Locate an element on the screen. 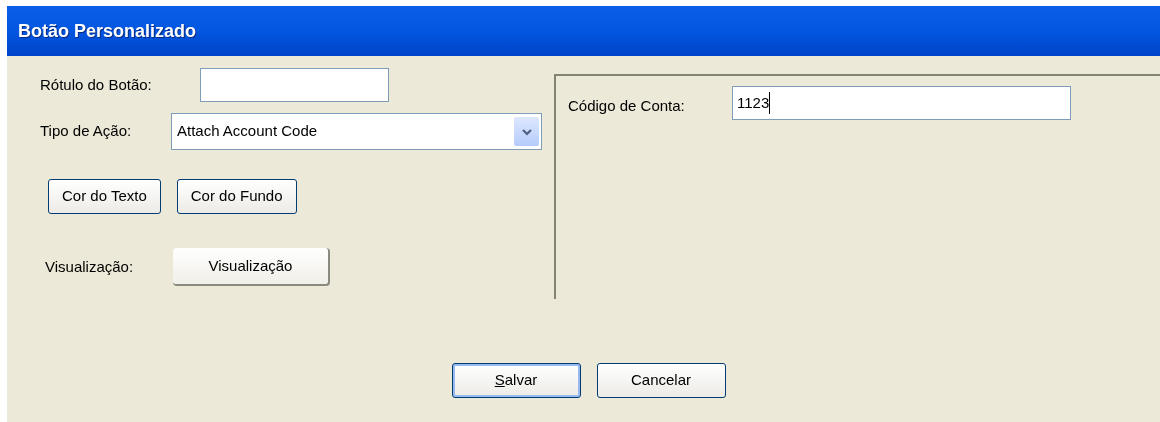 The height and width of the screenshot is (422, 1160). window-title: Botão Personalizado is located at coordinates (107, 31).